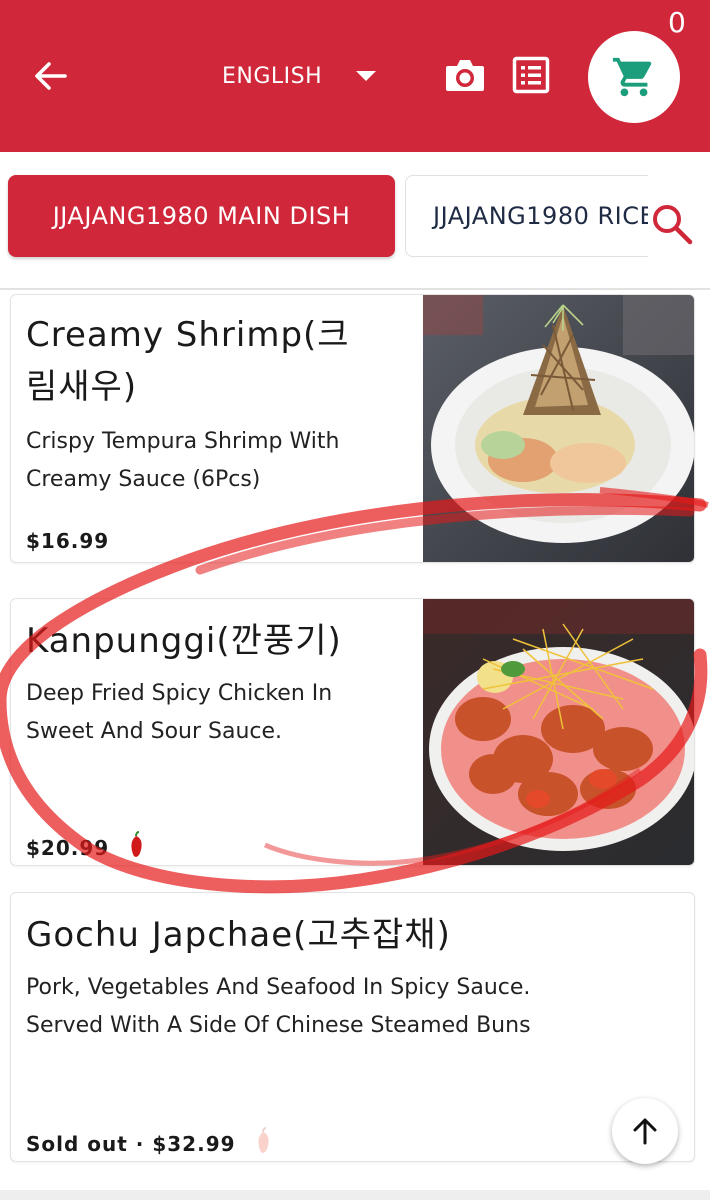  I want to click on tab-main-dish: JJAJANG1980 MAIN DISH, so click(201, 216).